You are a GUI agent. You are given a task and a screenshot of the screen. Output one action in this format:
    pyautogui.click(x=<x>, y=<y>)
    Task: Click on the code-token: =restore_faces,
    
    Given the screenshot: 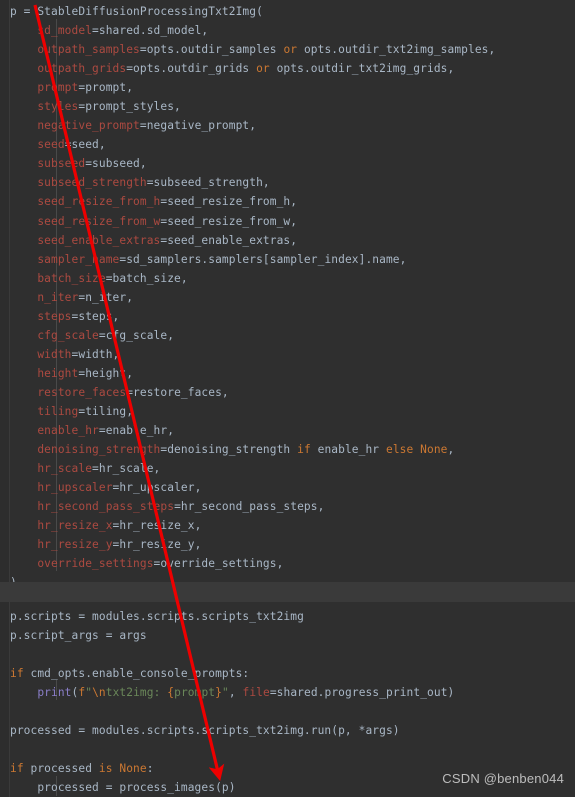 What is the action you would take?
    pyautogui.click(x=177, y=392)
    